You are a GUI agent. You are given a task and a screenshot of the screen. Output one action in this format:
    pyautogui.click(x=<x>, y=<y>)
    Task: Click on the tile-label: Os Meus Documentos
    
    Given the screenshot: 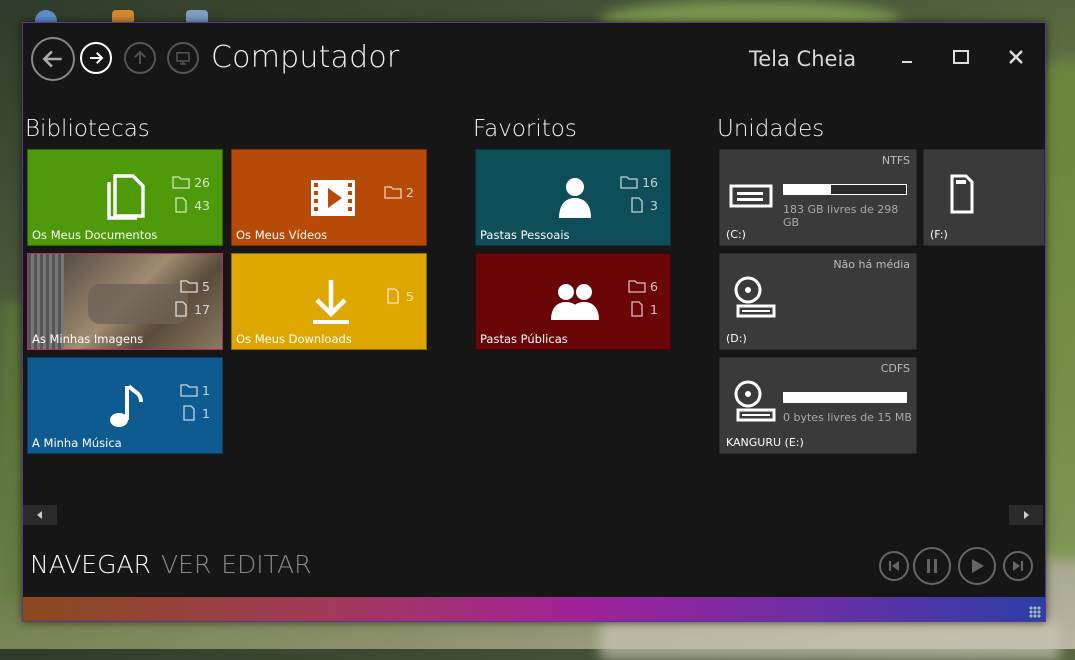 What is the action you would take?
    pyautogui.click(x=95, y=235)
    